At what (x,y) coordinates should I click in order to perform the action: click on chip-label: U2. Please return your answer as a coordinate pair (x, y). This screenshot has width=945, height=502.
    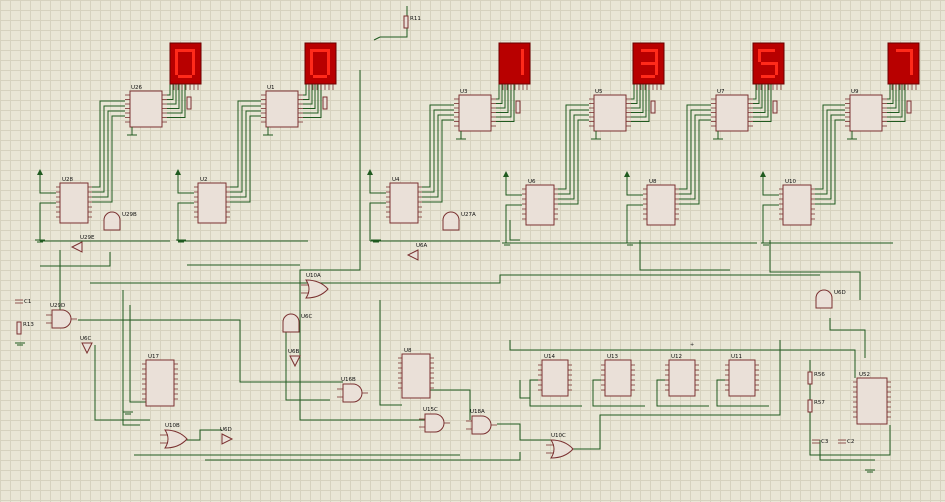
    Looking at the image, I should click on (204, 180).